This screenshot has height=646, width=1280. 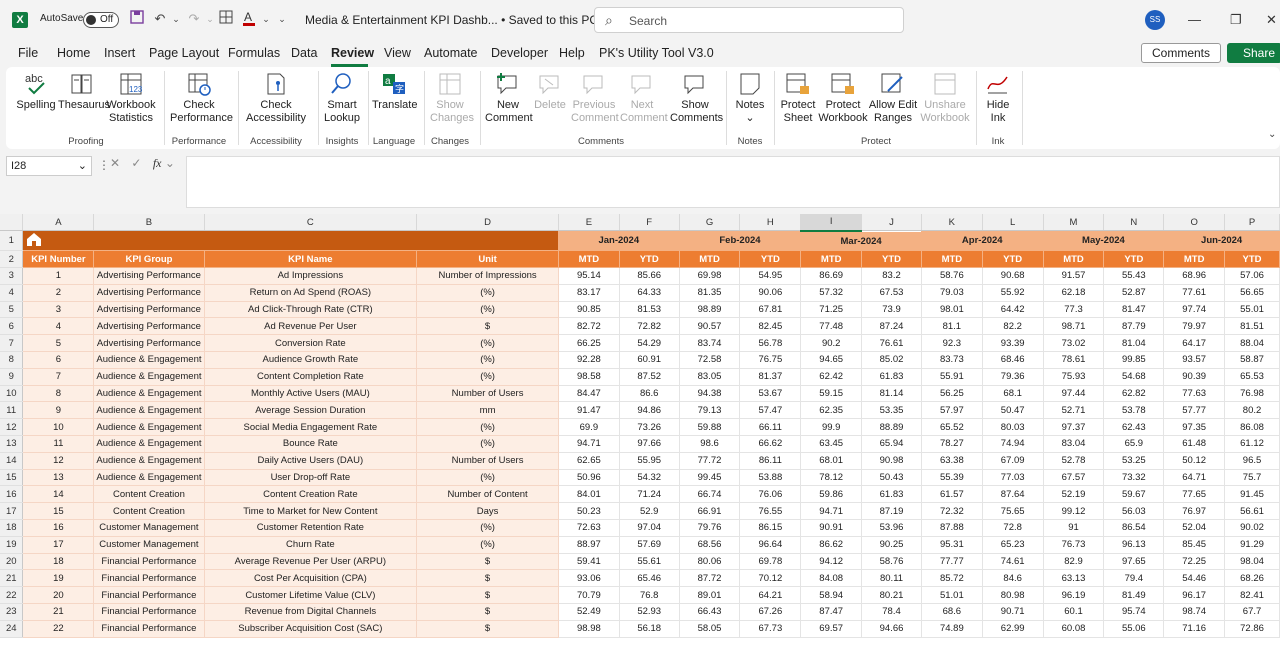 I want to click on value-cell: 85.66, so click(x=649, y=276).